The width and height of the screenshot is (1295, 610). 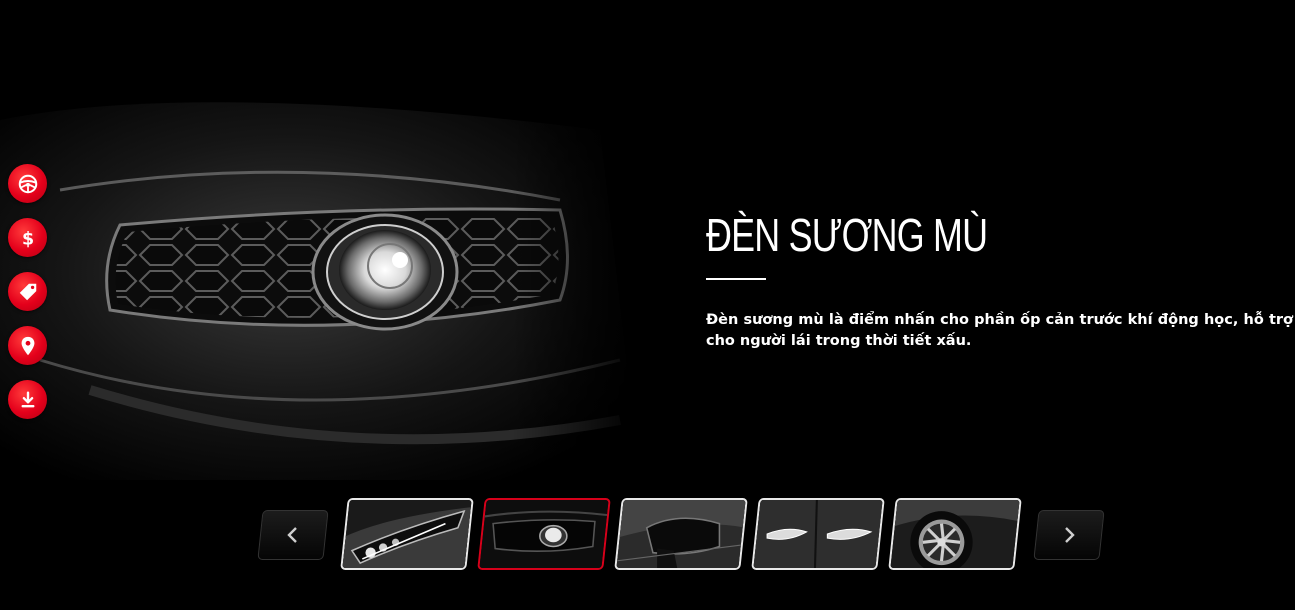 I want to click on chevron-left-icon, so click(x=292, y=535).